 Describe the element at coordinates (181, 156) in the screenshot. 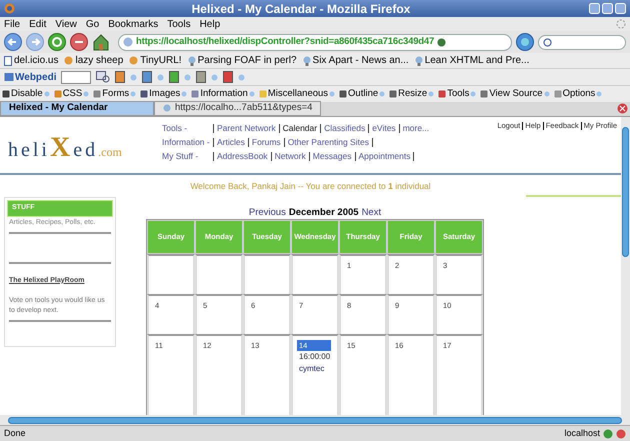

I see `nav-label: My Stuff -` at that location.